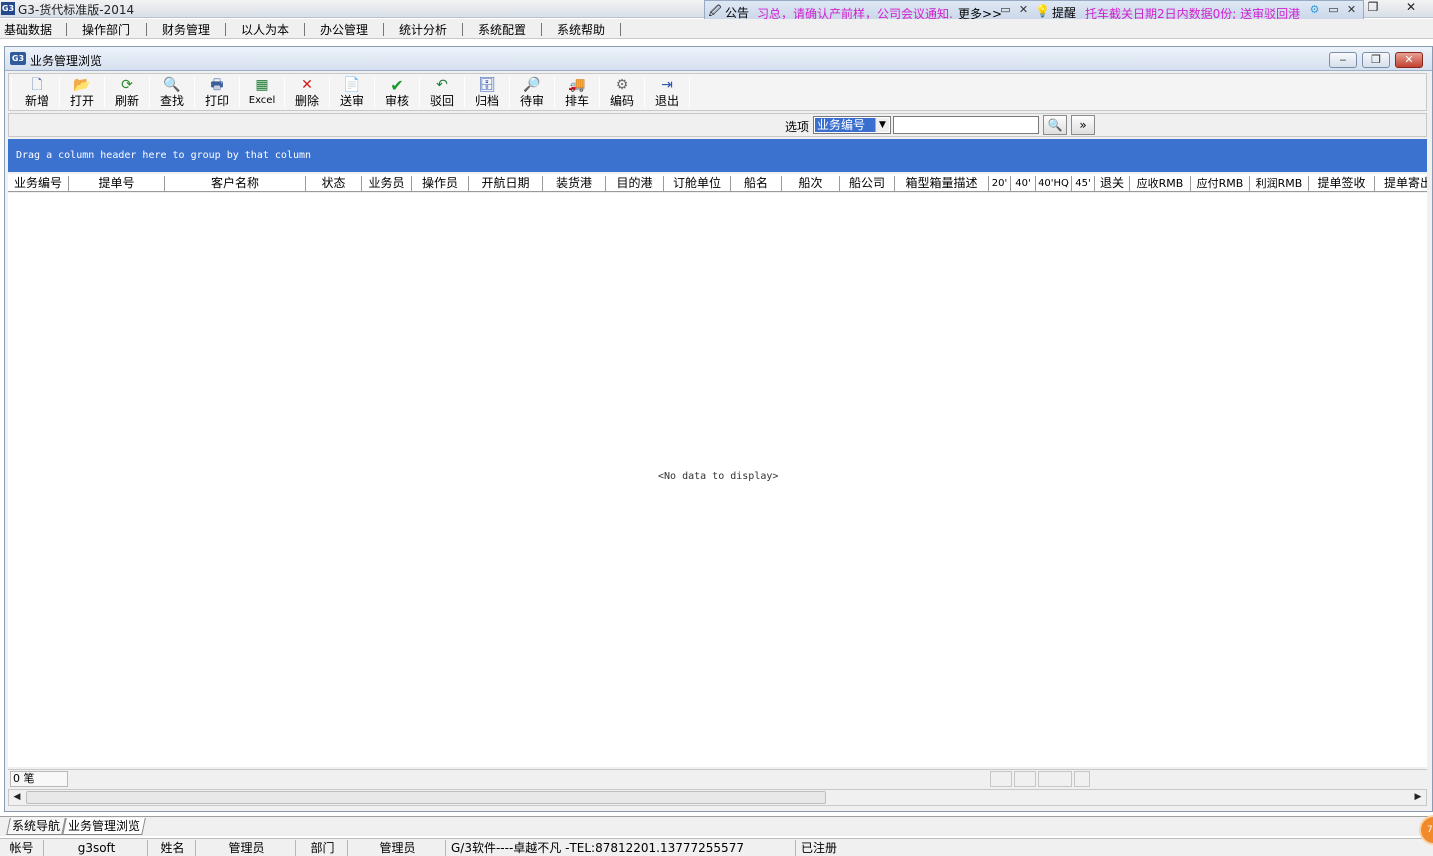 The height and width of the screenshot is (856, 1433). What do you see at coordinates (506, 183) in the screenshot?
I see `column-header: 开航日期` at bounding box center [506, 183].